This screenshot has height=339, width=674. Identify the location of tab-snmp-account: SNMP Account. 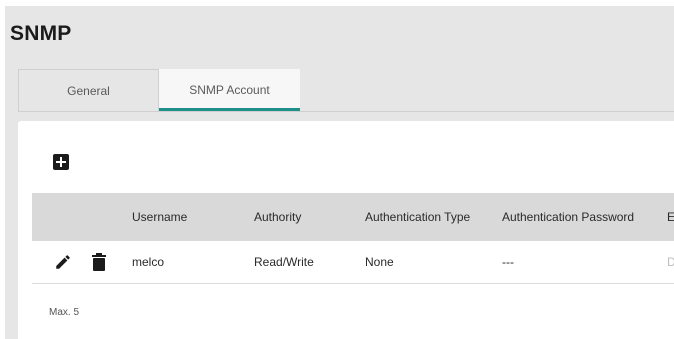
(229, 90).